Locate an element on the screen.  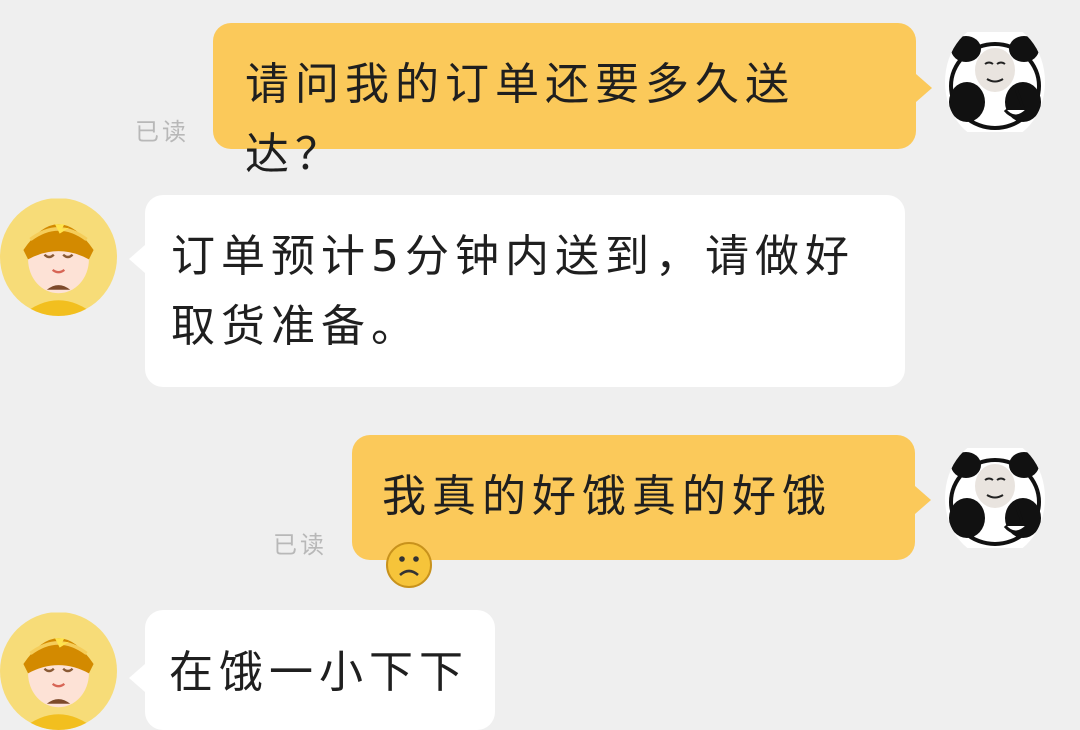
message-text: 请问我的订单还要多久送达？ is located at coordinates (520, 119).